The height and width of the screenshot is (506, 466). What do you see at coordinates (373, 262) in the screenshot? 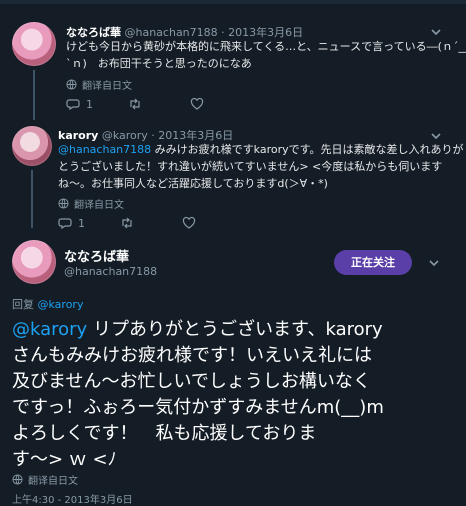
I see `following-button: 正在关注` at bounding box center [373, 262].